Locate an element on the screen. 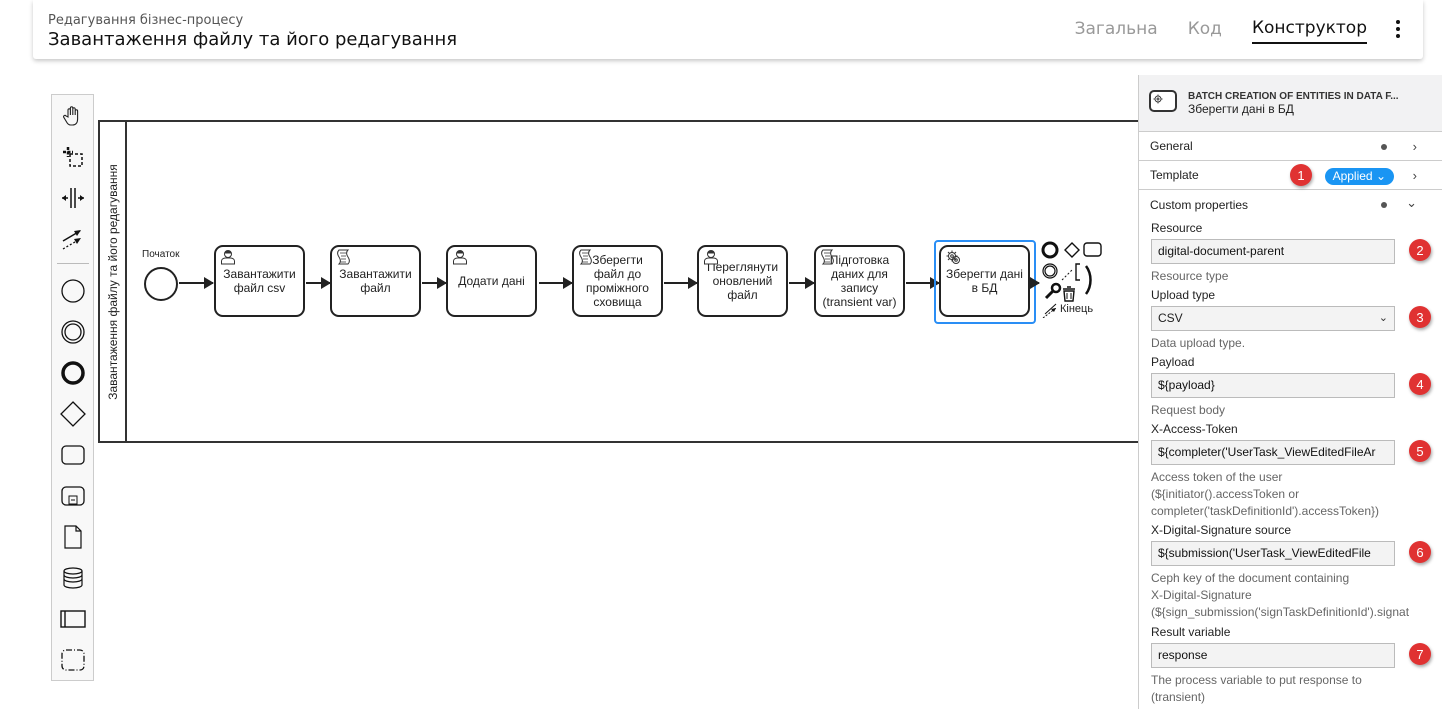 The image size is (1442, 709). pool-label: Завантаження файлу та його редагування is located at coordinates (113, 281).